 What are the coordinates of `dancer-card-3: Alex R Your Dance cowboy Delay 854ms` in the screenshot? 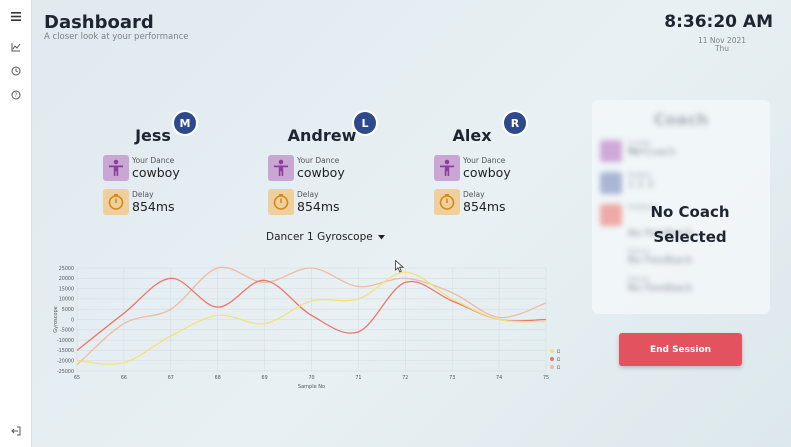 It's located at (494, 167).